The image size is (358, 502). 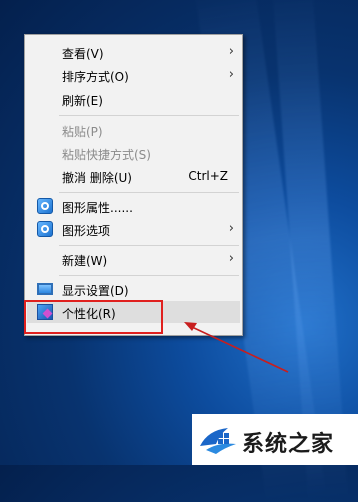 What do you see at coordinates (133, 75) in the screenshot?
I see `menu-item-sort-by: 排序方式(O) ›` at bounding box center [133, 75].